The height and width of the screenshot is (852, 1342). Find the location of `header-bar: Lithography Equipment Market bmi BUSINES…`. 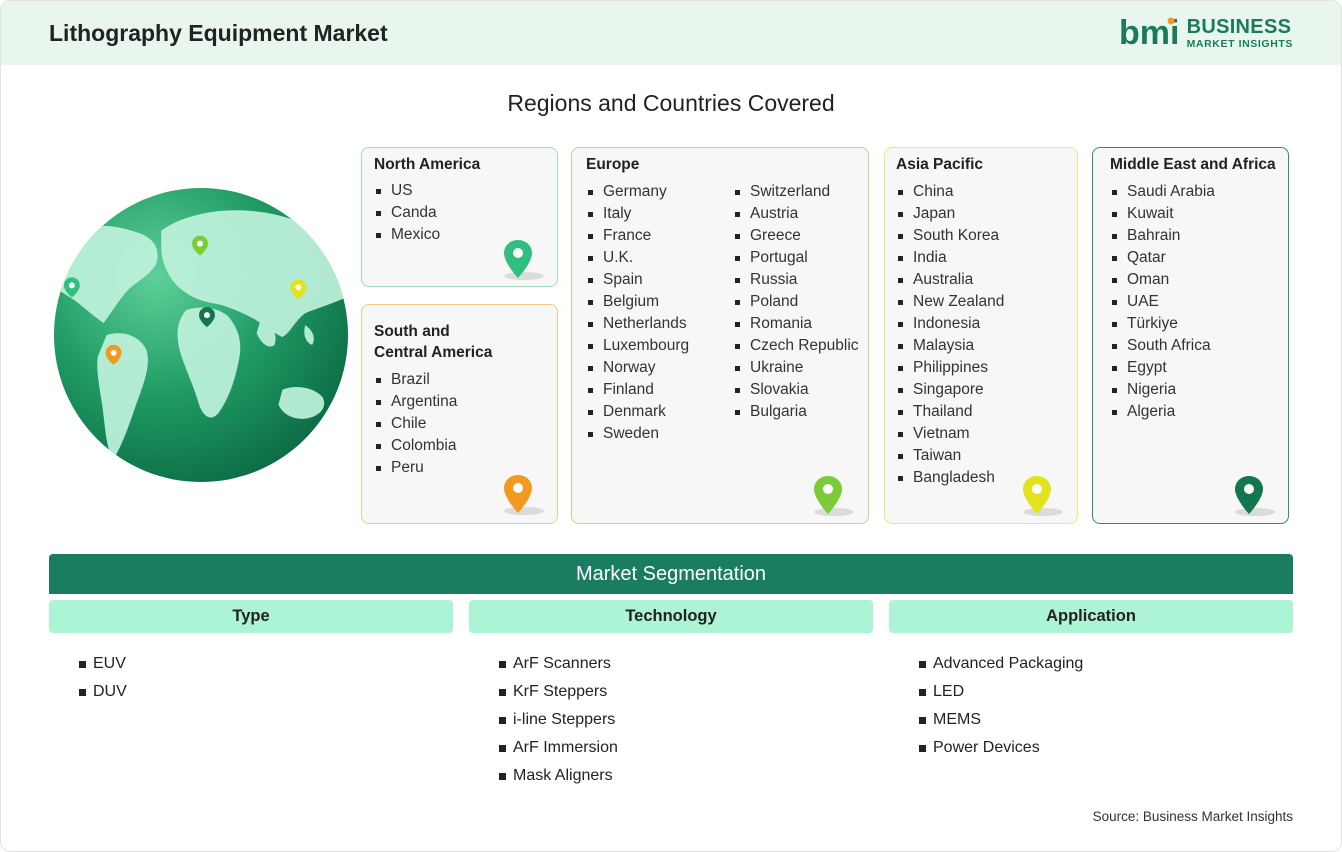

header-bar: Lithography Equipment Market bmi BUSINES… is located at coordinates (671, 33).